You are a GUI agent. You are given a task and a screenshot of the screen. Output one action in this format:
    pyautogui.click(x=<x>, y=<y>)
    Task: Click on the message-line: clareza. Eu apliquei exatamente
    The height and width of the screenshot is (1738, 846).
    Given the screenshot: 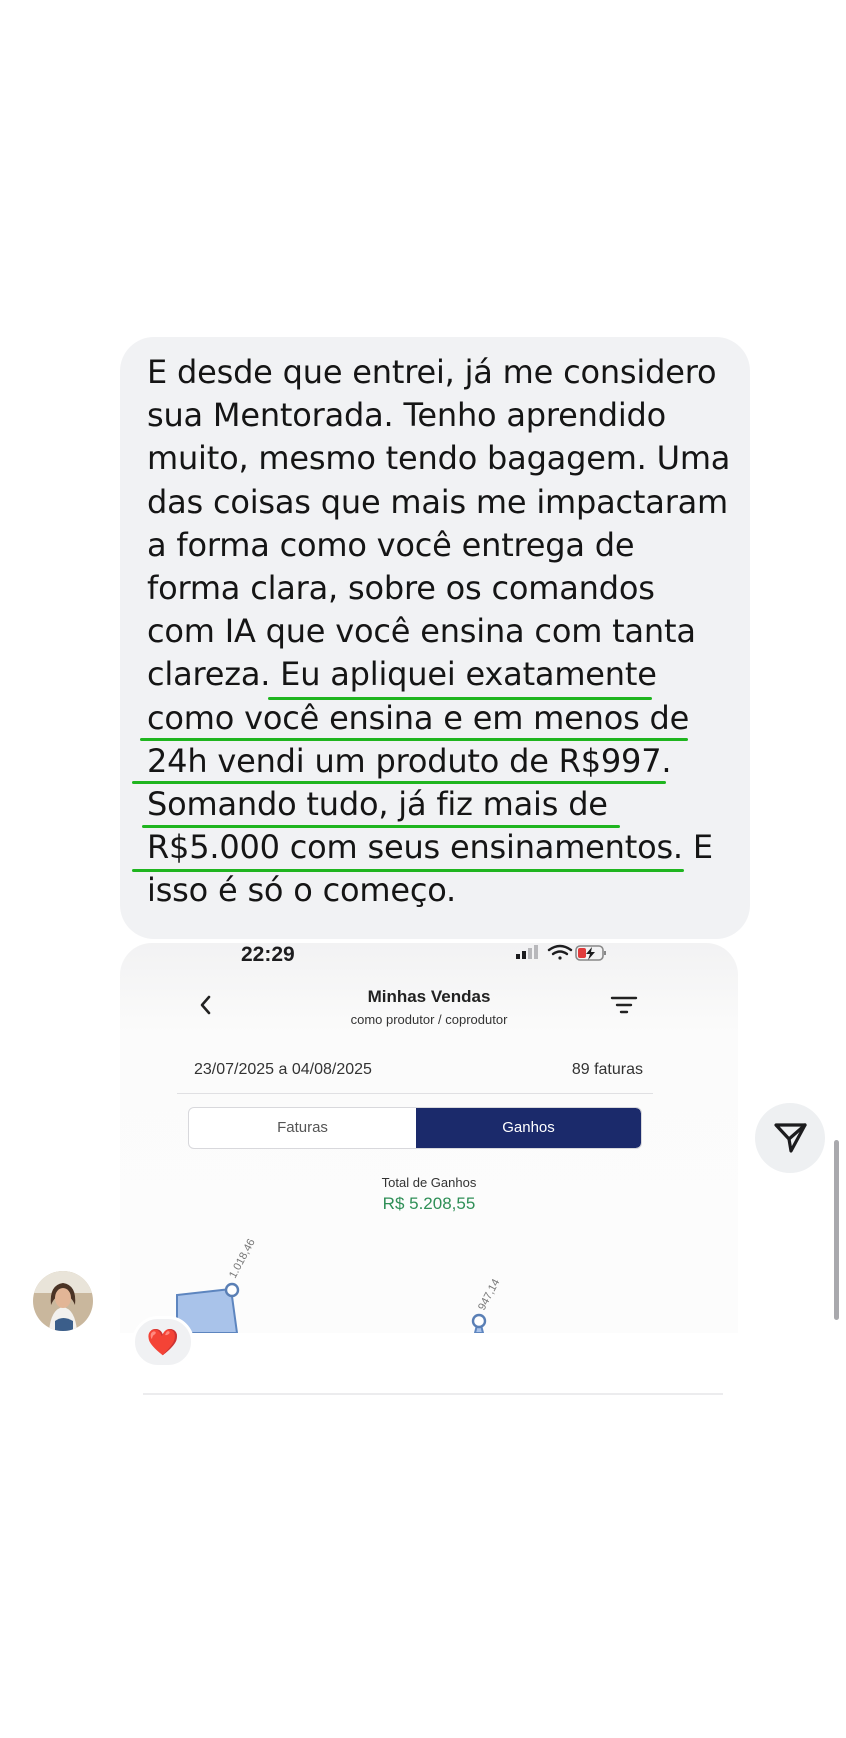 What is the action you would take?
    pyautogui.click(x=402, y=674)
    